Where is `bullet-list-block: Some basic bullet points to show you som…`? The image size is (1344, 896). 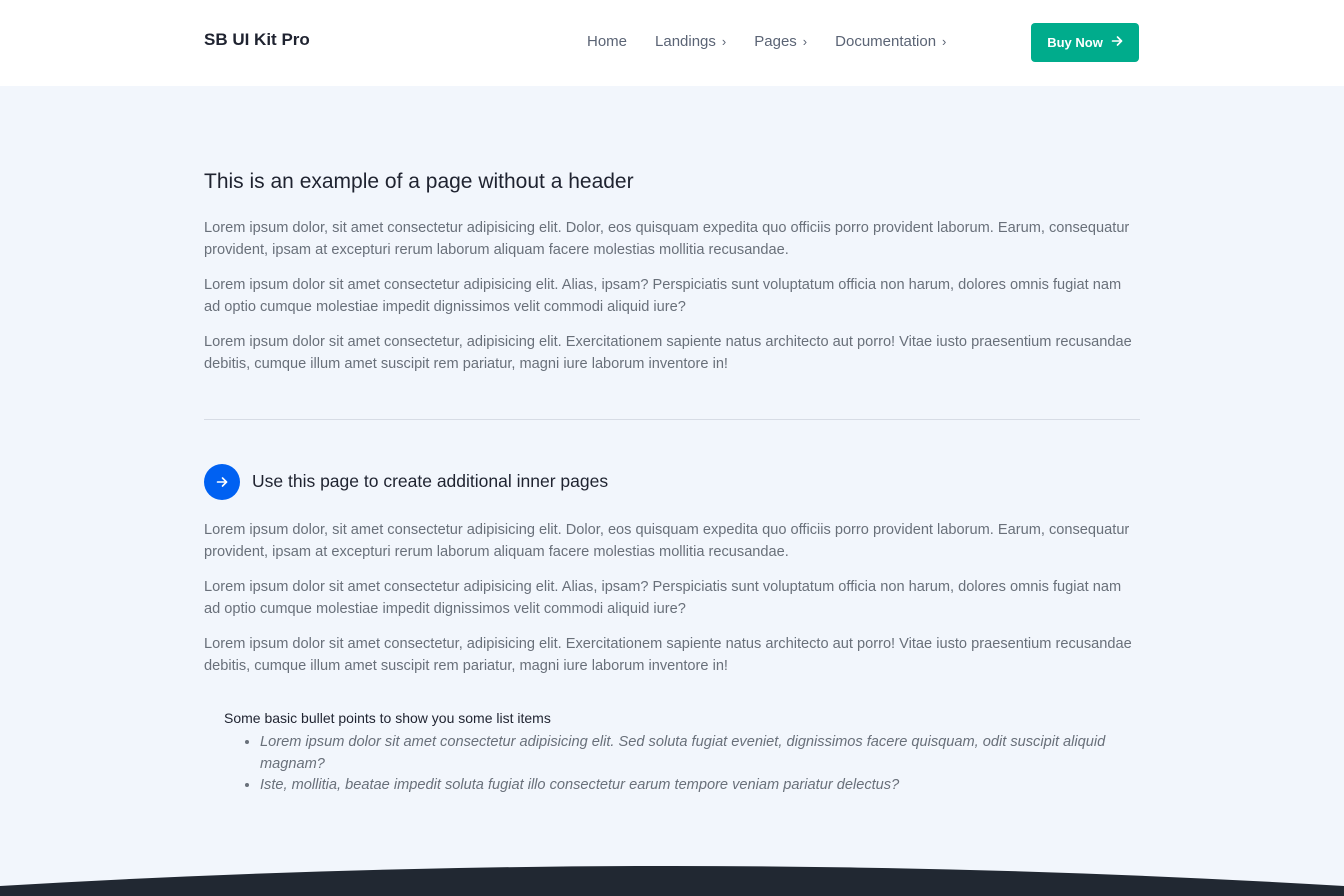 bullet-list-block: Some basic bullet points to show you som… is located at coordinates (674, 753).